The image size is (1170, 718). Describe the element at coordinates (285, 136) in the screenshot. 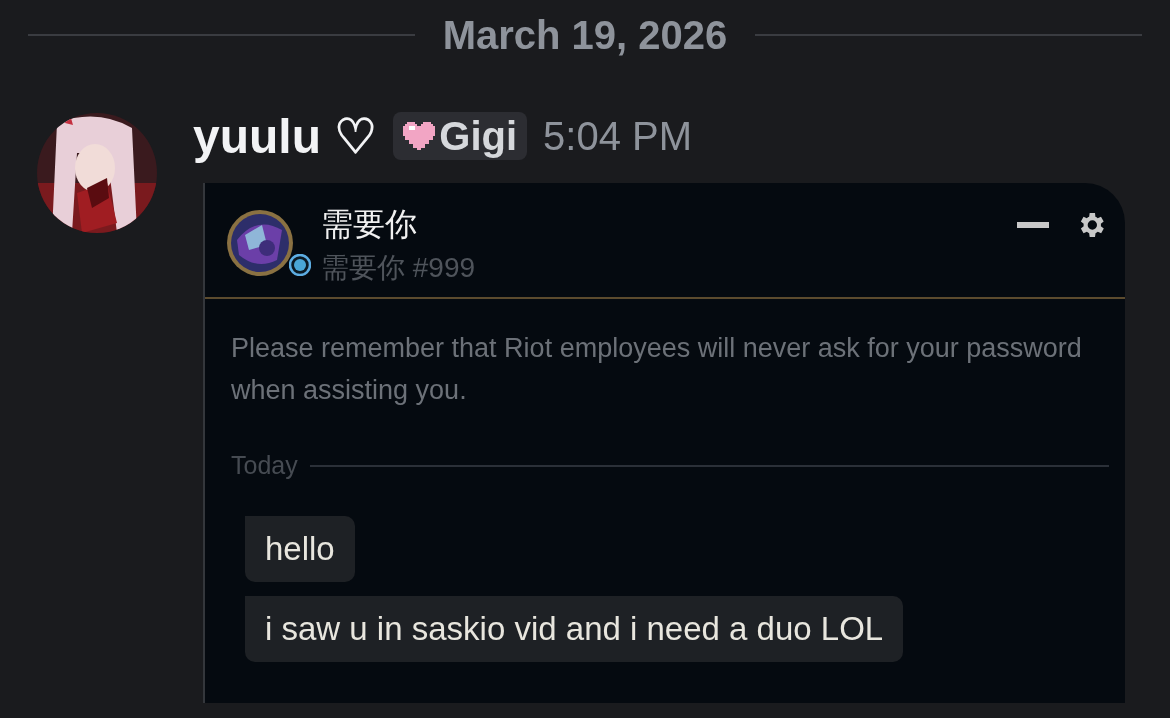

I see `username: yuulu ♡` at that location.